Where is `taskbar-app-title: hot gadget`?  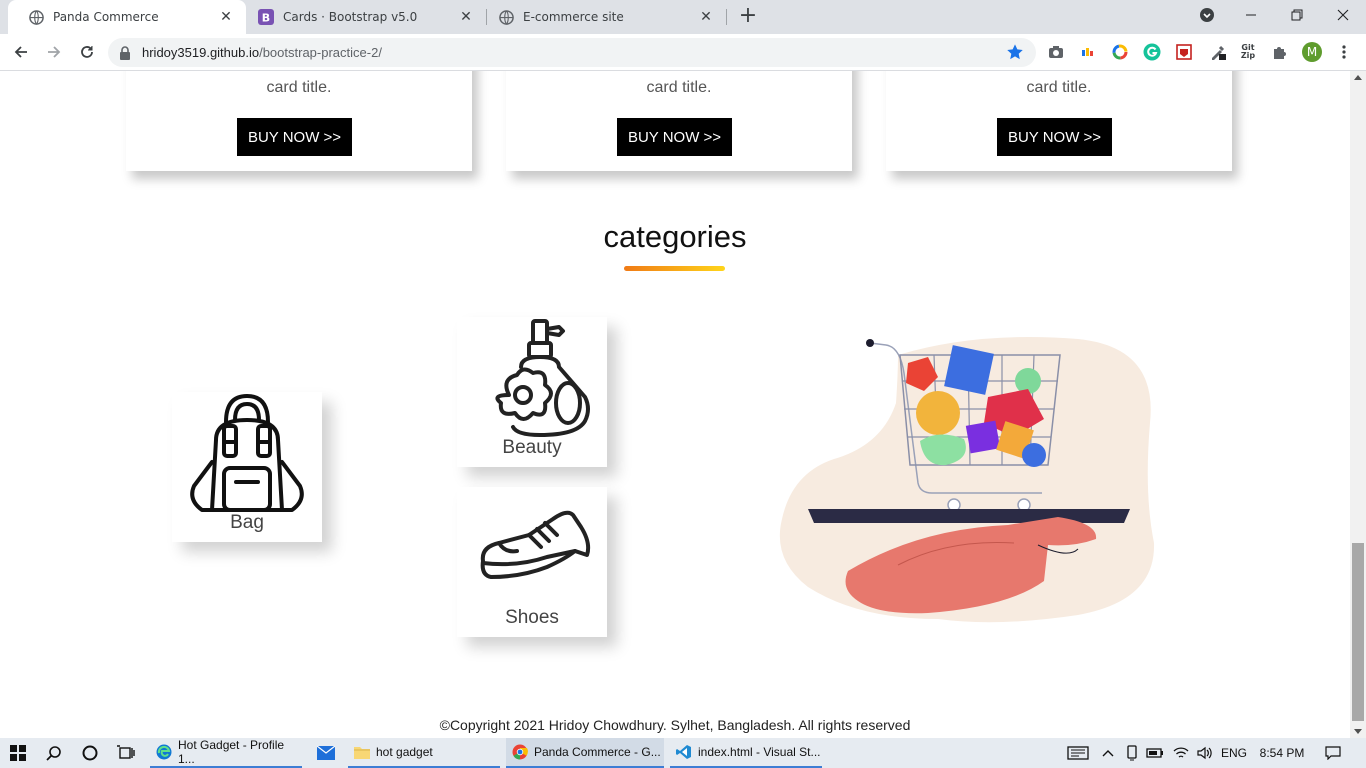 taskbar-app-title: hot gadget is located at coordinates (404, 752).